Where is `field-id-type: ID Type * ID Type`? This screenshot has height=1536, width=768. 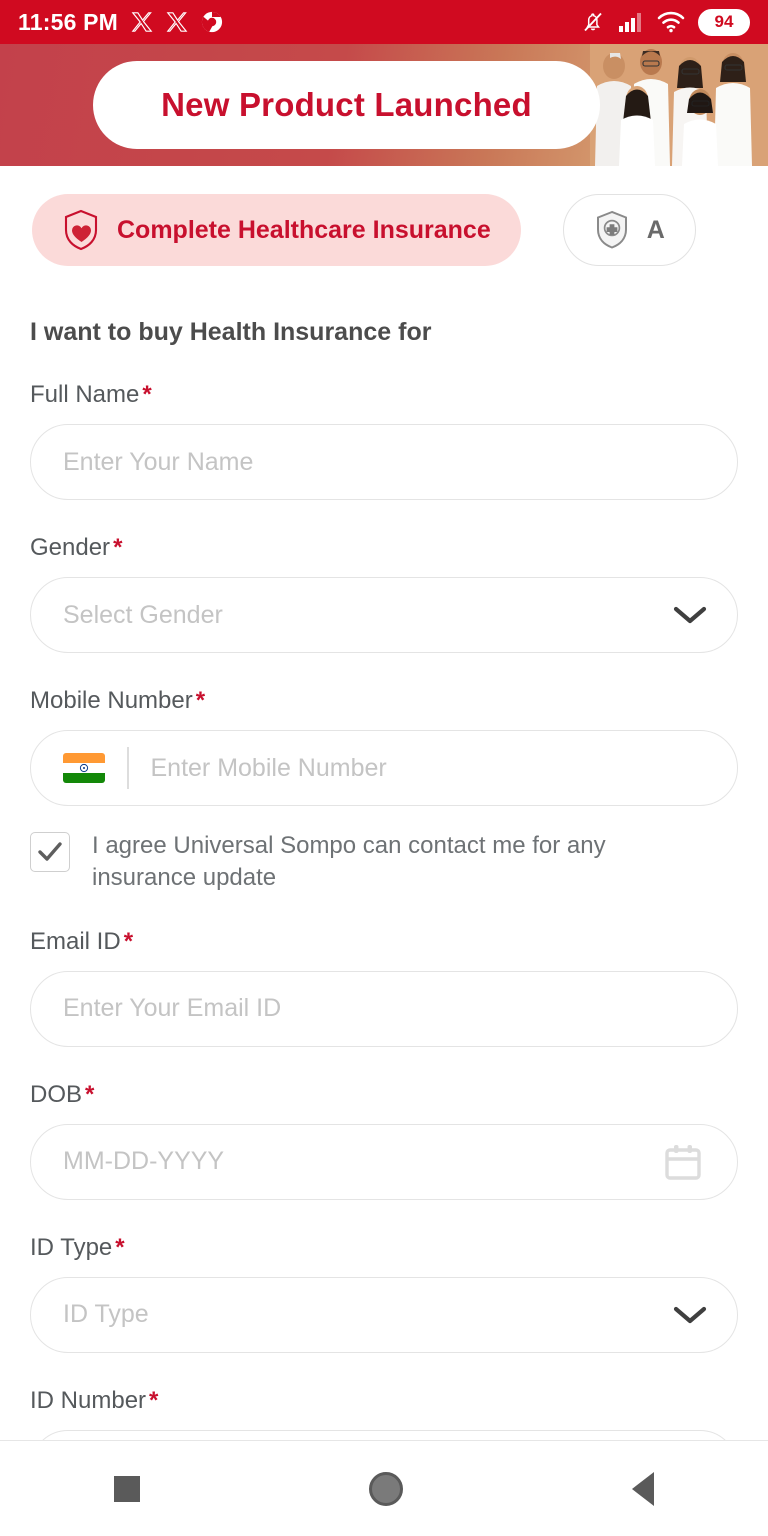
field-id-type: ID Type * ID Type is located at coordinates (384, 1293).